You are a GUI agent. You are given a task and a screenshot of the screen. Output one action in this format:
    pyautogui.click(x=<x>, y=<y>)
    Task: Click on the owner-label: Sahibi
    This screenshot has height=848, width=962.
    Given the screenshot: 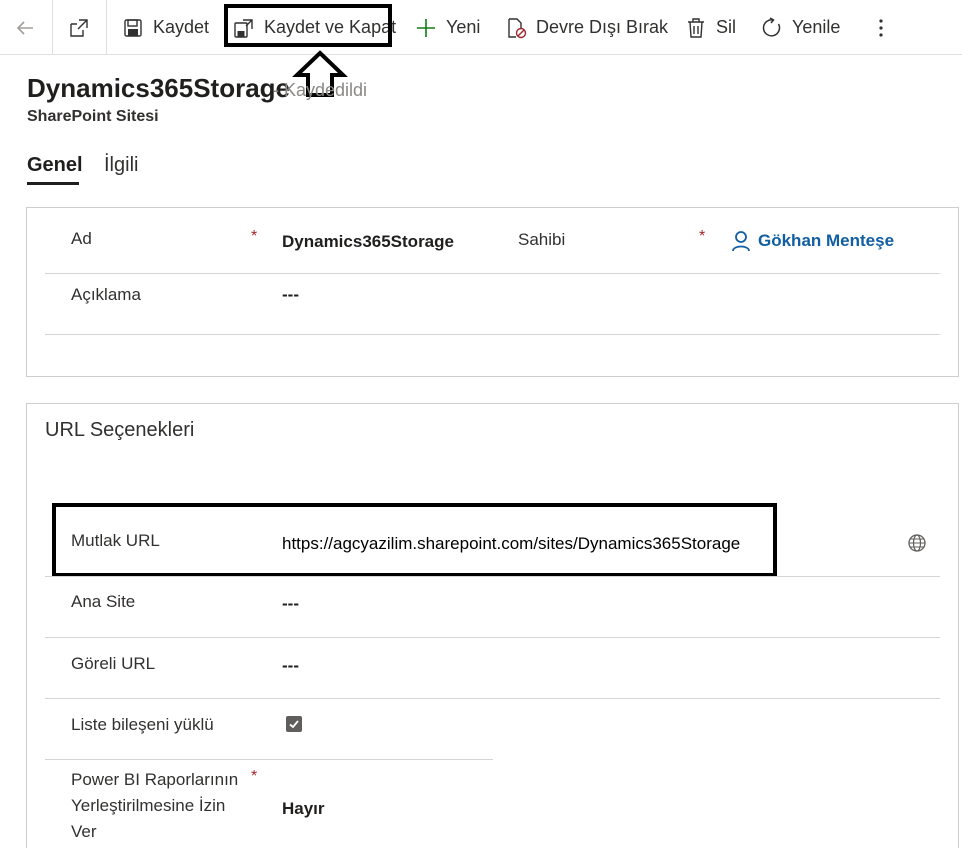 What is the action you would take?
    pyautogui.click(x=542, y=239)
    